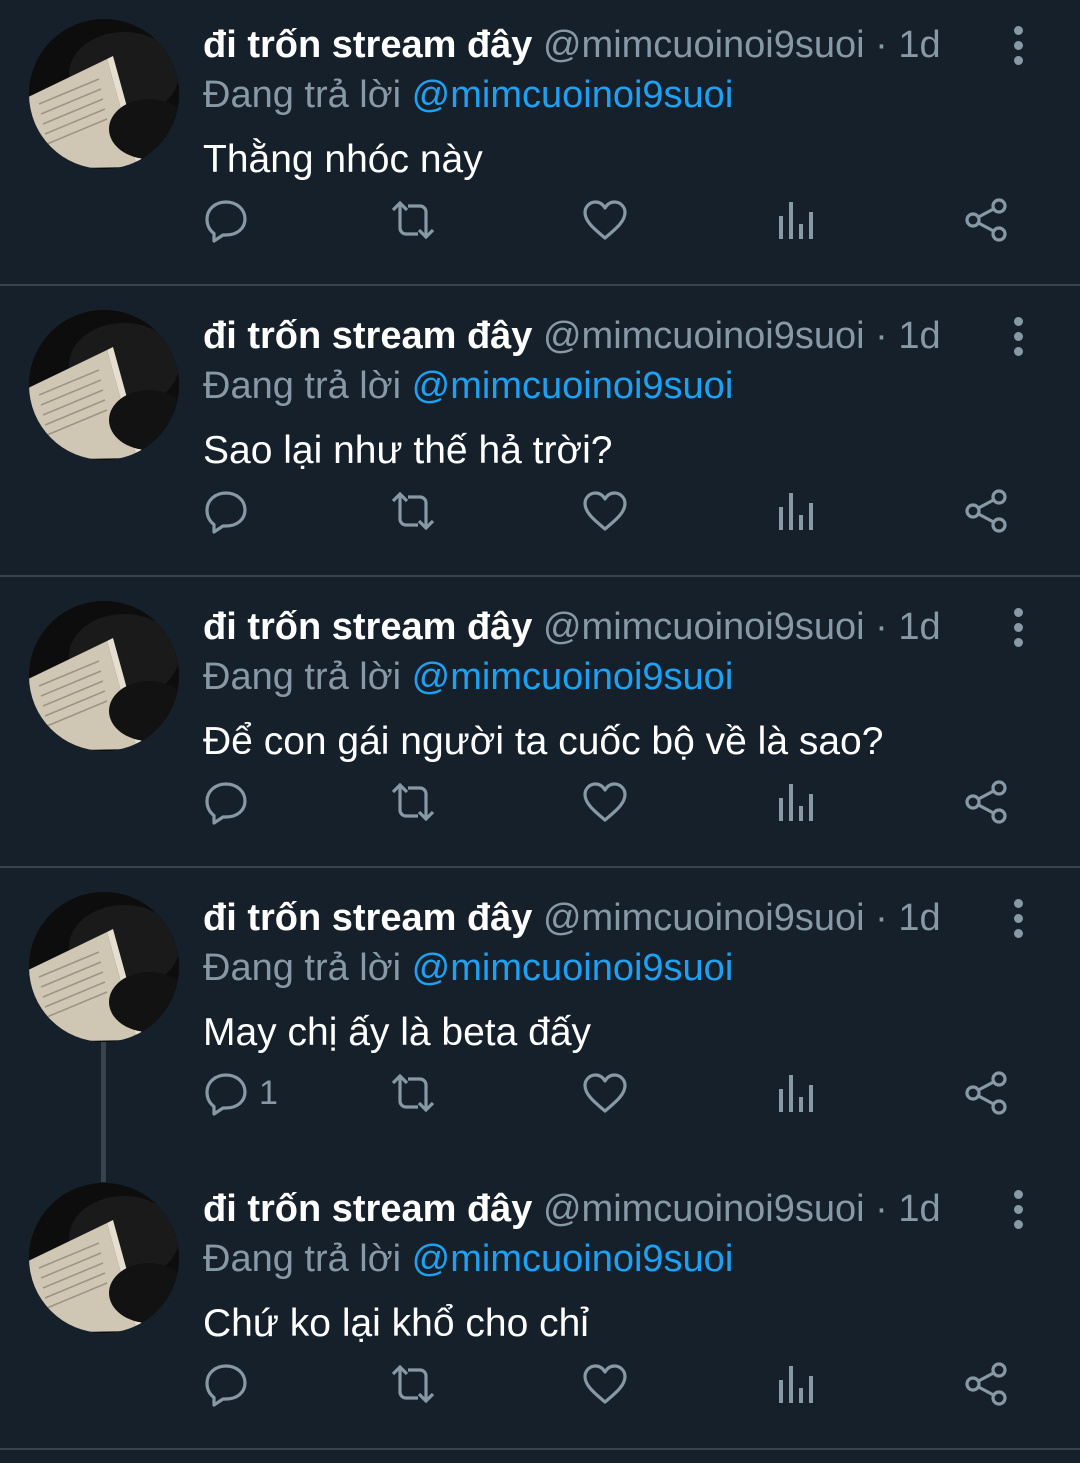  Describe the element at coordinates (540, 1093) in the screenshot. I see `action-bar: 1` at that location.